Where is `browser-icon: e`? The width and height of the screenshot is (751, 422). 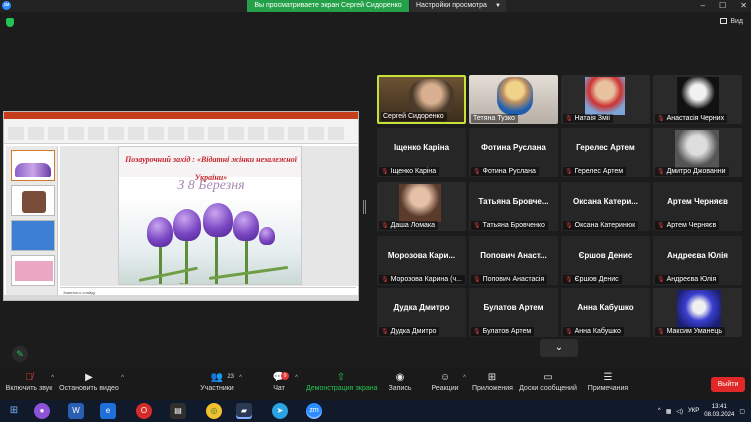
browser-icon: e is located at coordinates (108, 411).